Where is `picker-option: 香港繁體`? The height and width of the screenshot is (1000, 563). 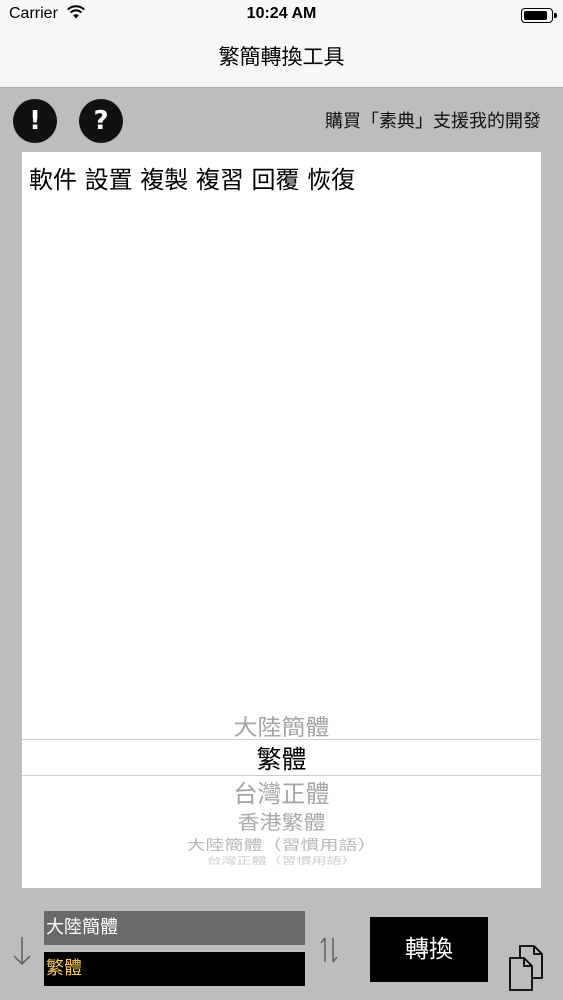
picker-option: 香港繁體 is located at coordinates (281, 821).